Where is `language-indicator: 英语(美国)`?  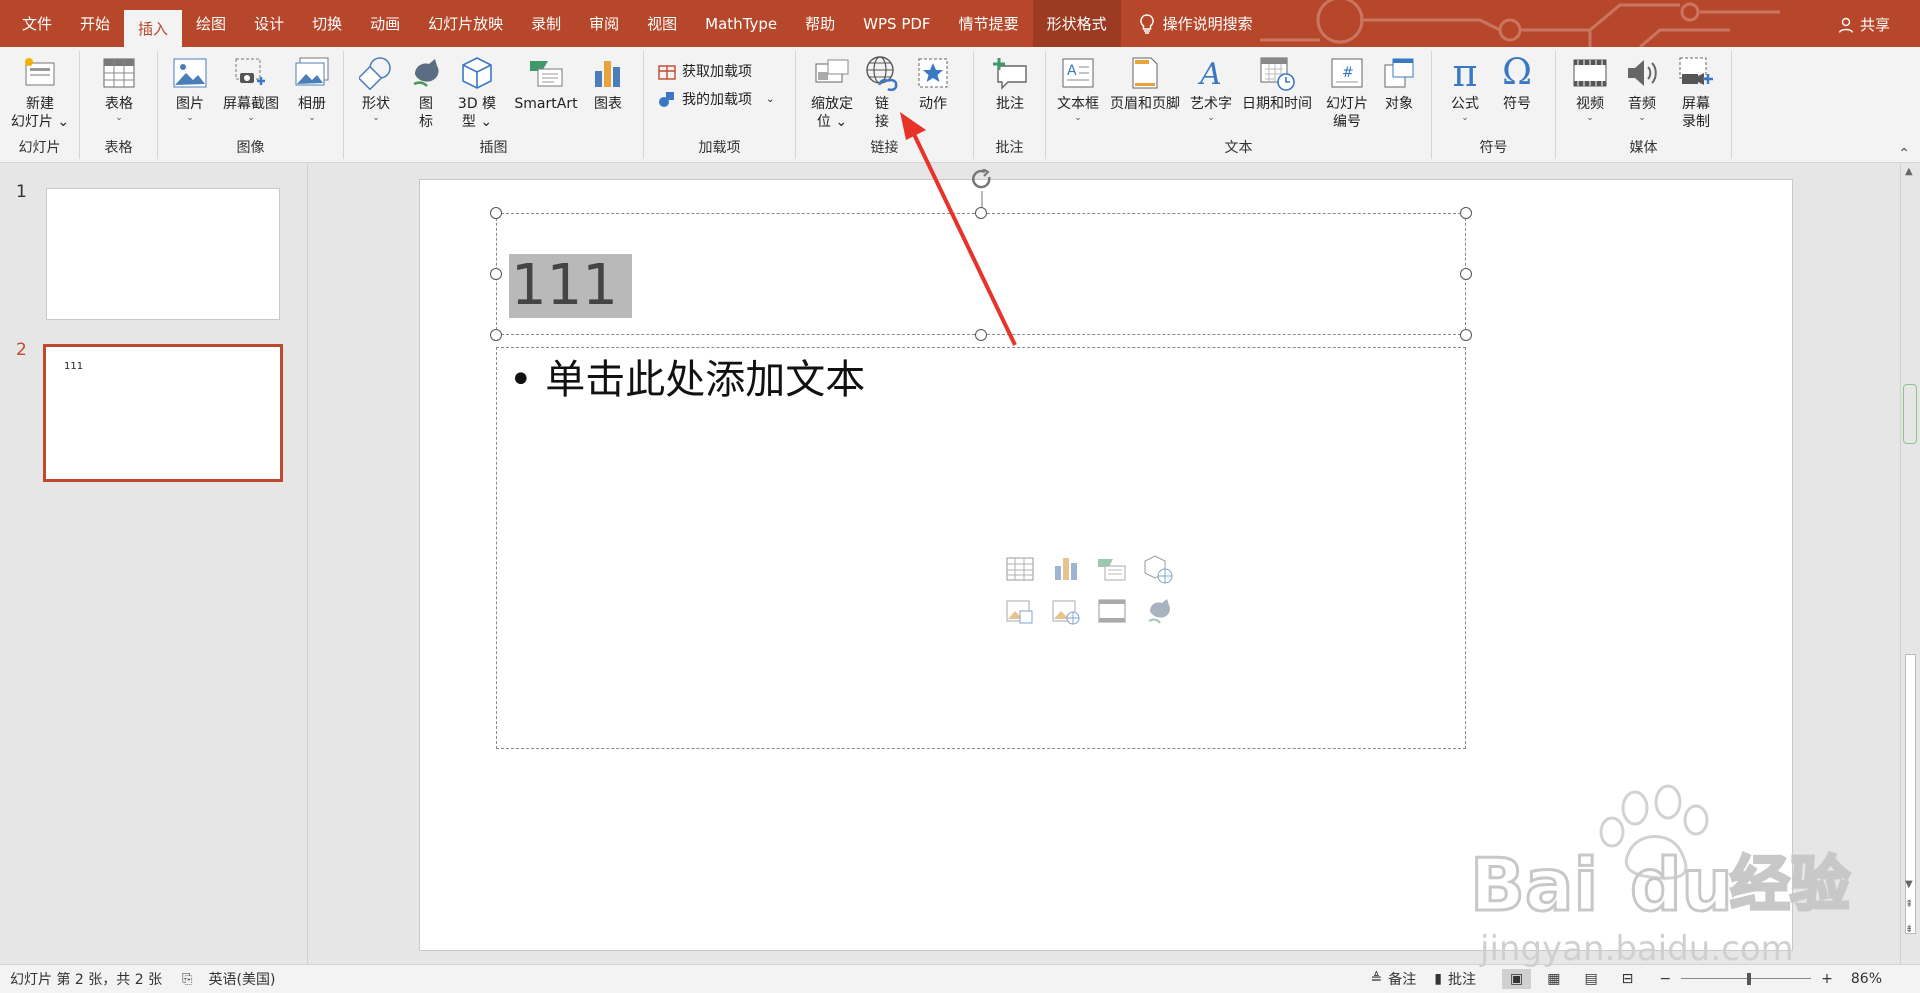
language-indicator: 英语(美国) is located at coordinates (241, 979).